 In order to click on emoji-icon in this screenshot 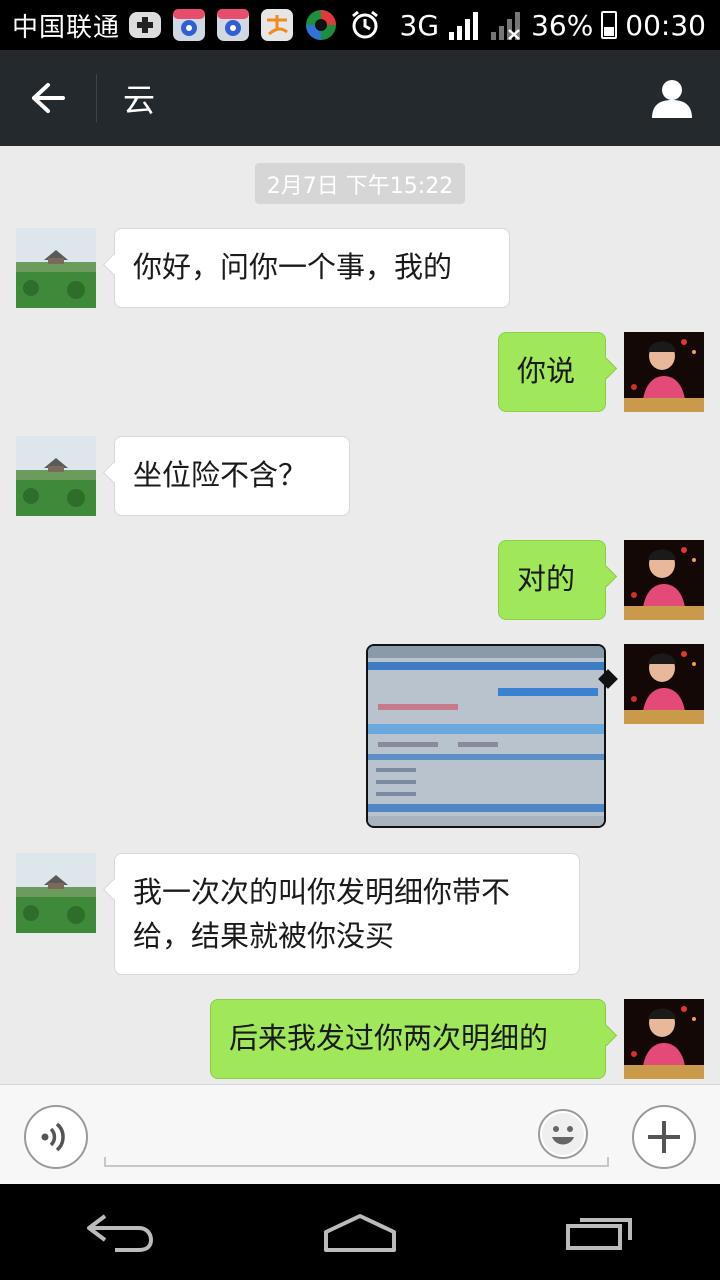, I will do `click(563, 1134)`.